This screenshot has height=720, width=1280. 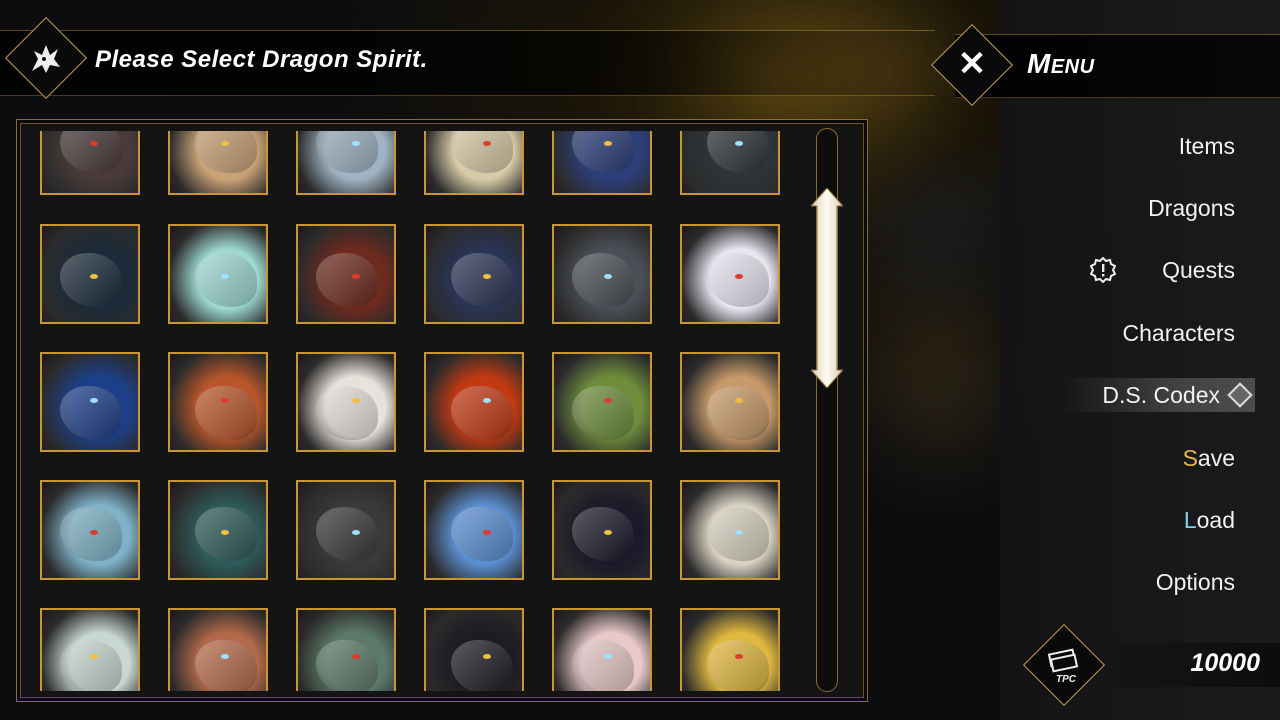 I want to click on close-icon: ✕, so click(x=972, y=64).